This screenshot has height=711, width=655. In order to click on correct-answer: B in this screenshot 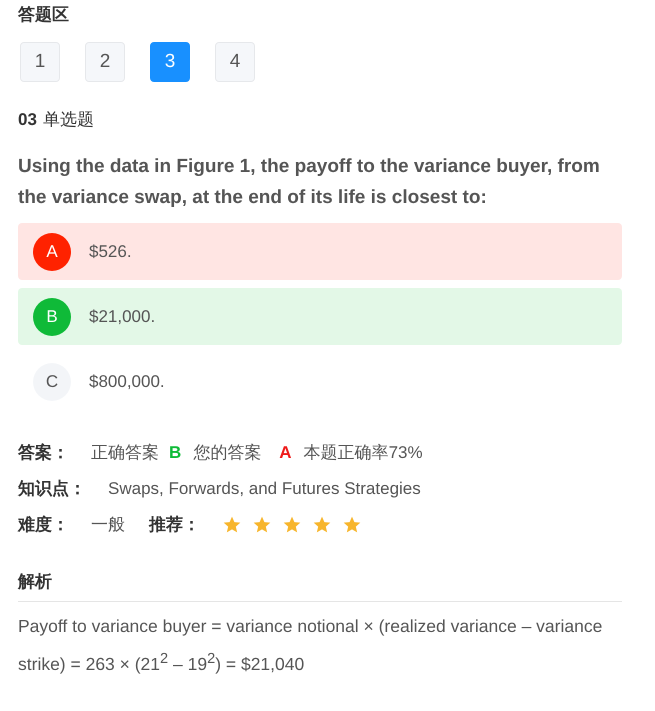, I will do `click(175, 452)`.